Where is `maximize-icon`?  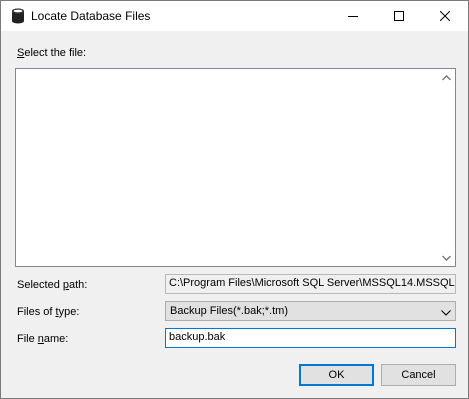 maximize-icon is located at coordinates (399, 16).